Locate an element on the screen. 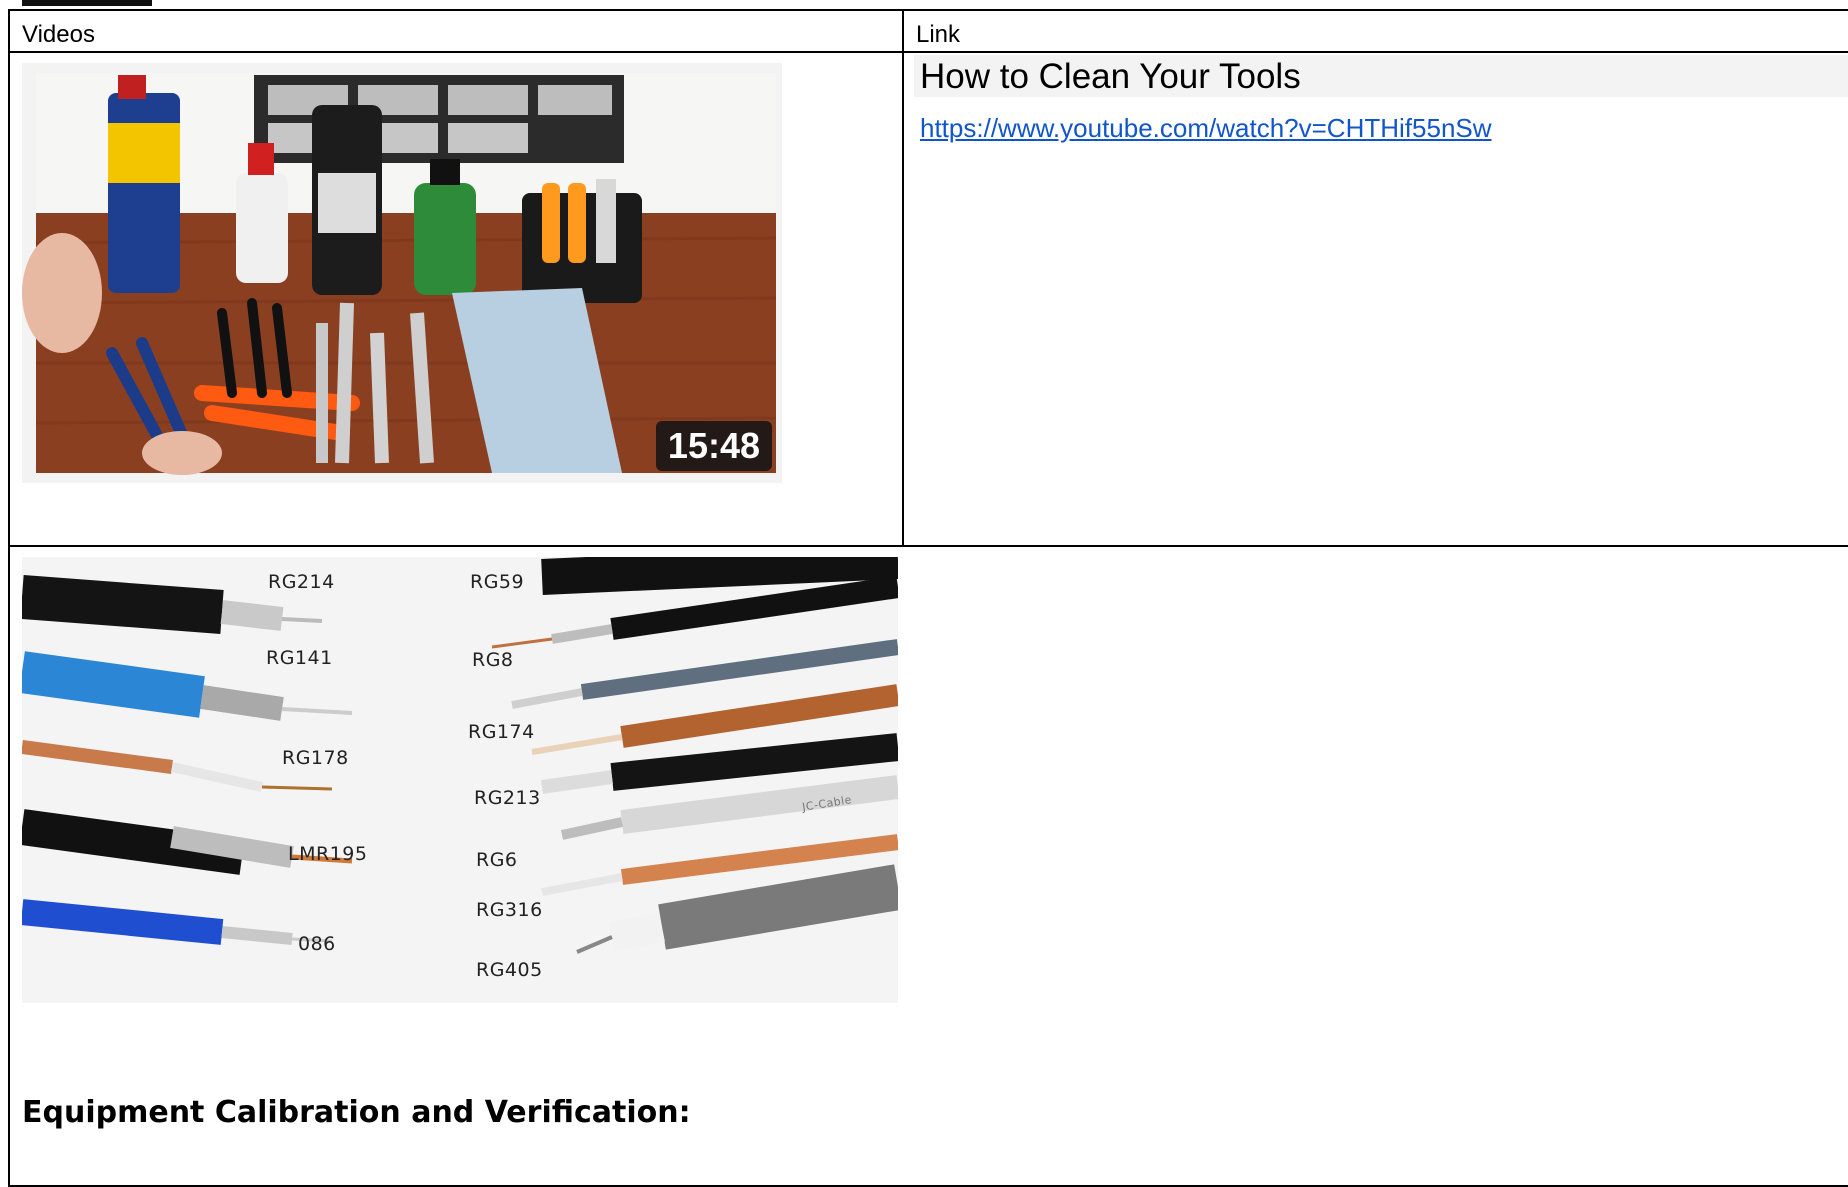  cable-label: RG214 is located at coordinates (301, 582).